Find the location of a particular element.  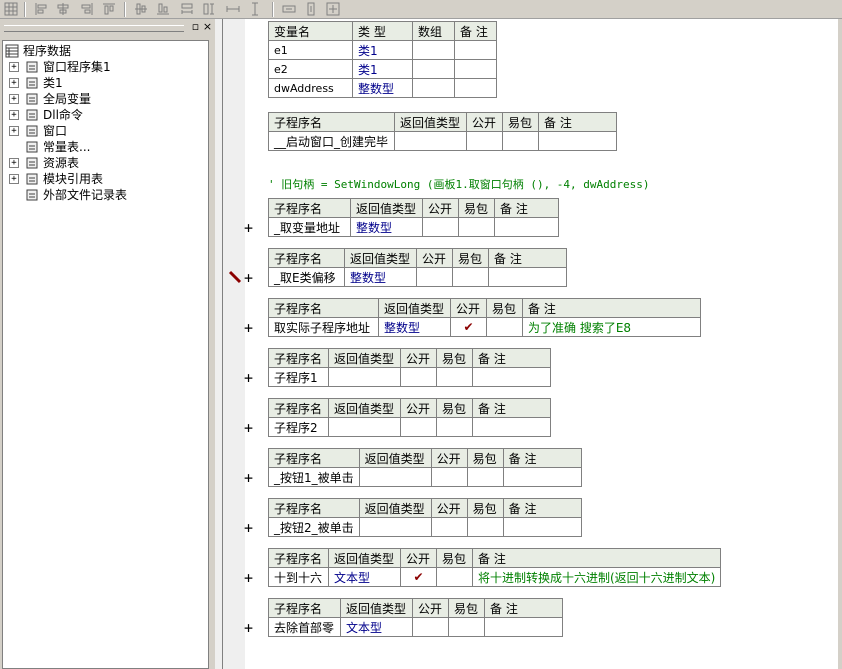

space-vertical-icon is located at coordinates (289, 9).